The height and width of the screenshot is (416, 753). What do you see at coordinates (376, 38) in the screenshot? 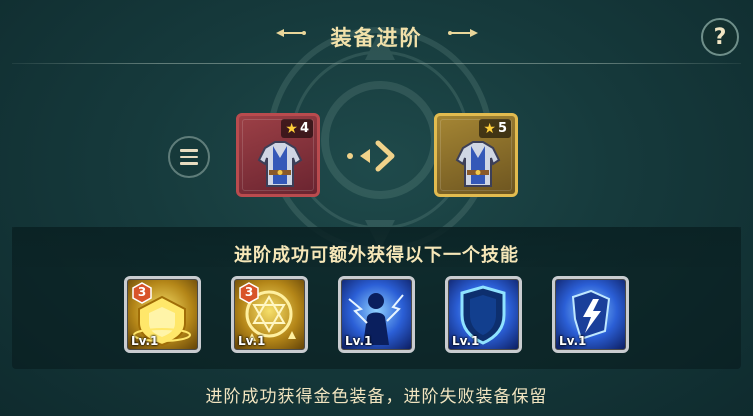
I see `page-title: 装备进阶` at bounding box center [376, 38].